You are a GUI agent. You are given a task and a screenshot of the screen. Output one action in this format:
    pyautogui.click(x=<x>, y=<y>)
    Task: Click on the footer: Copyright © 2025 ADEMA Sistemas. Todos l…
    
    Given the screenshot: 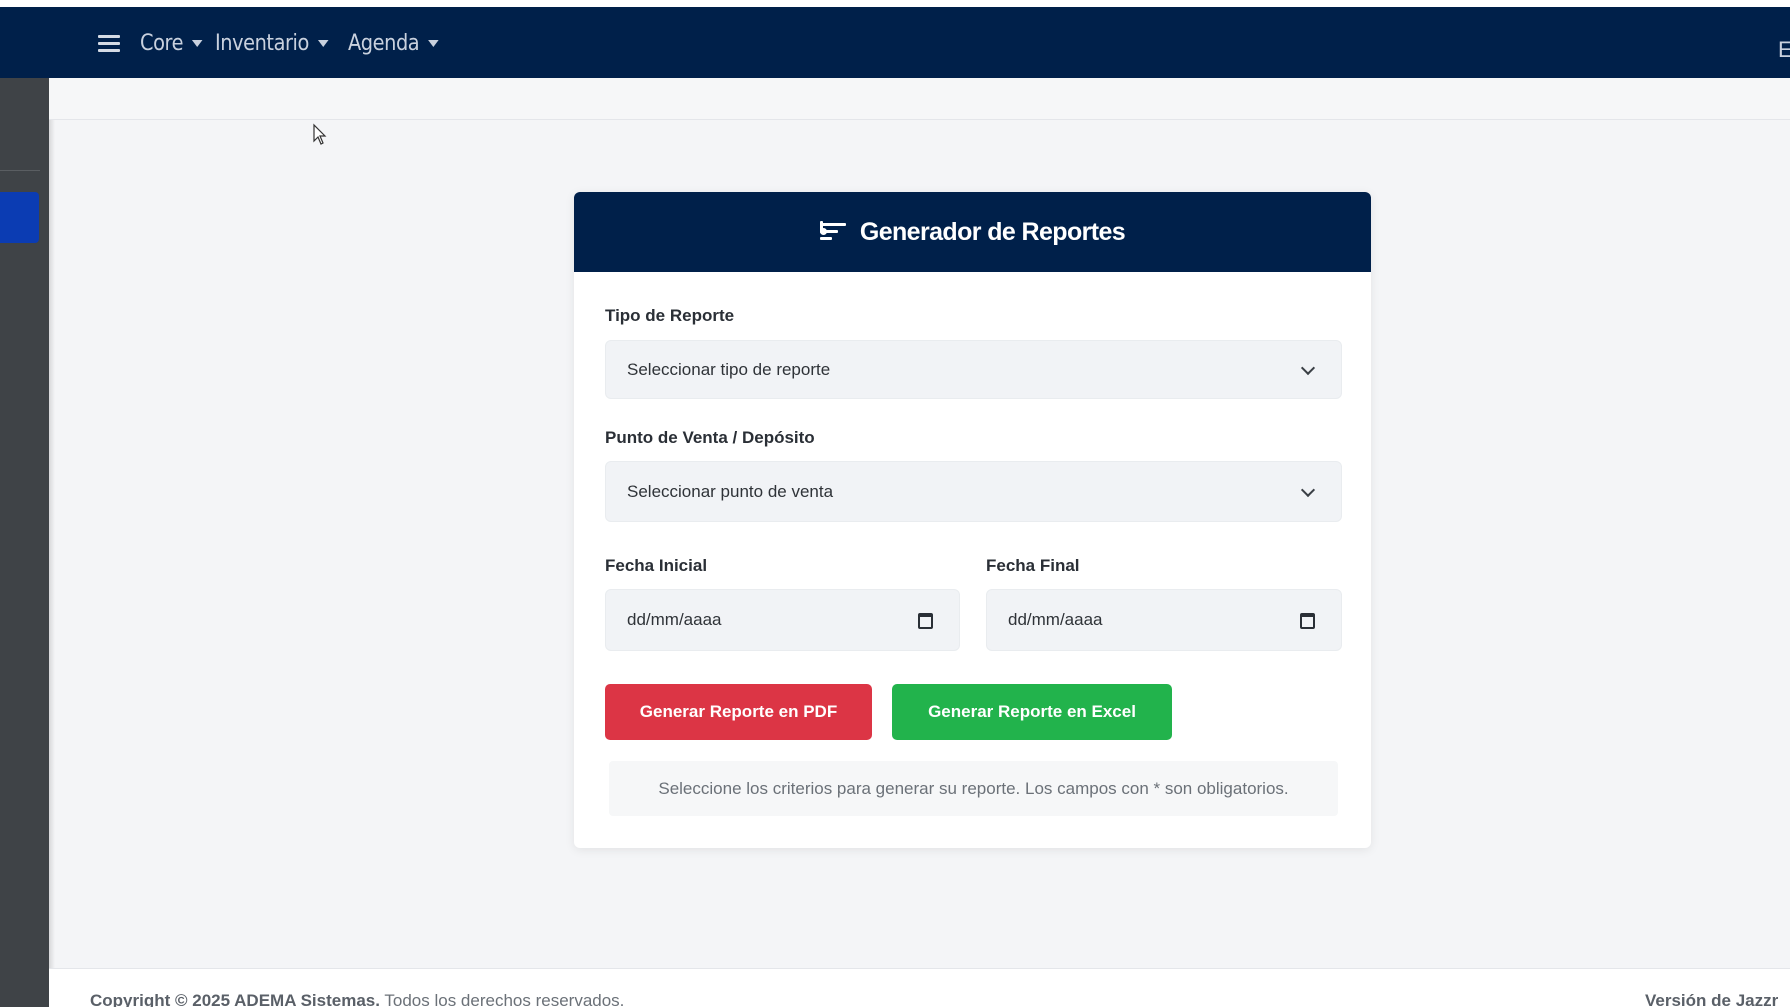 What is the action you would take?
    pyautogui.click(x=919, y=987)
    